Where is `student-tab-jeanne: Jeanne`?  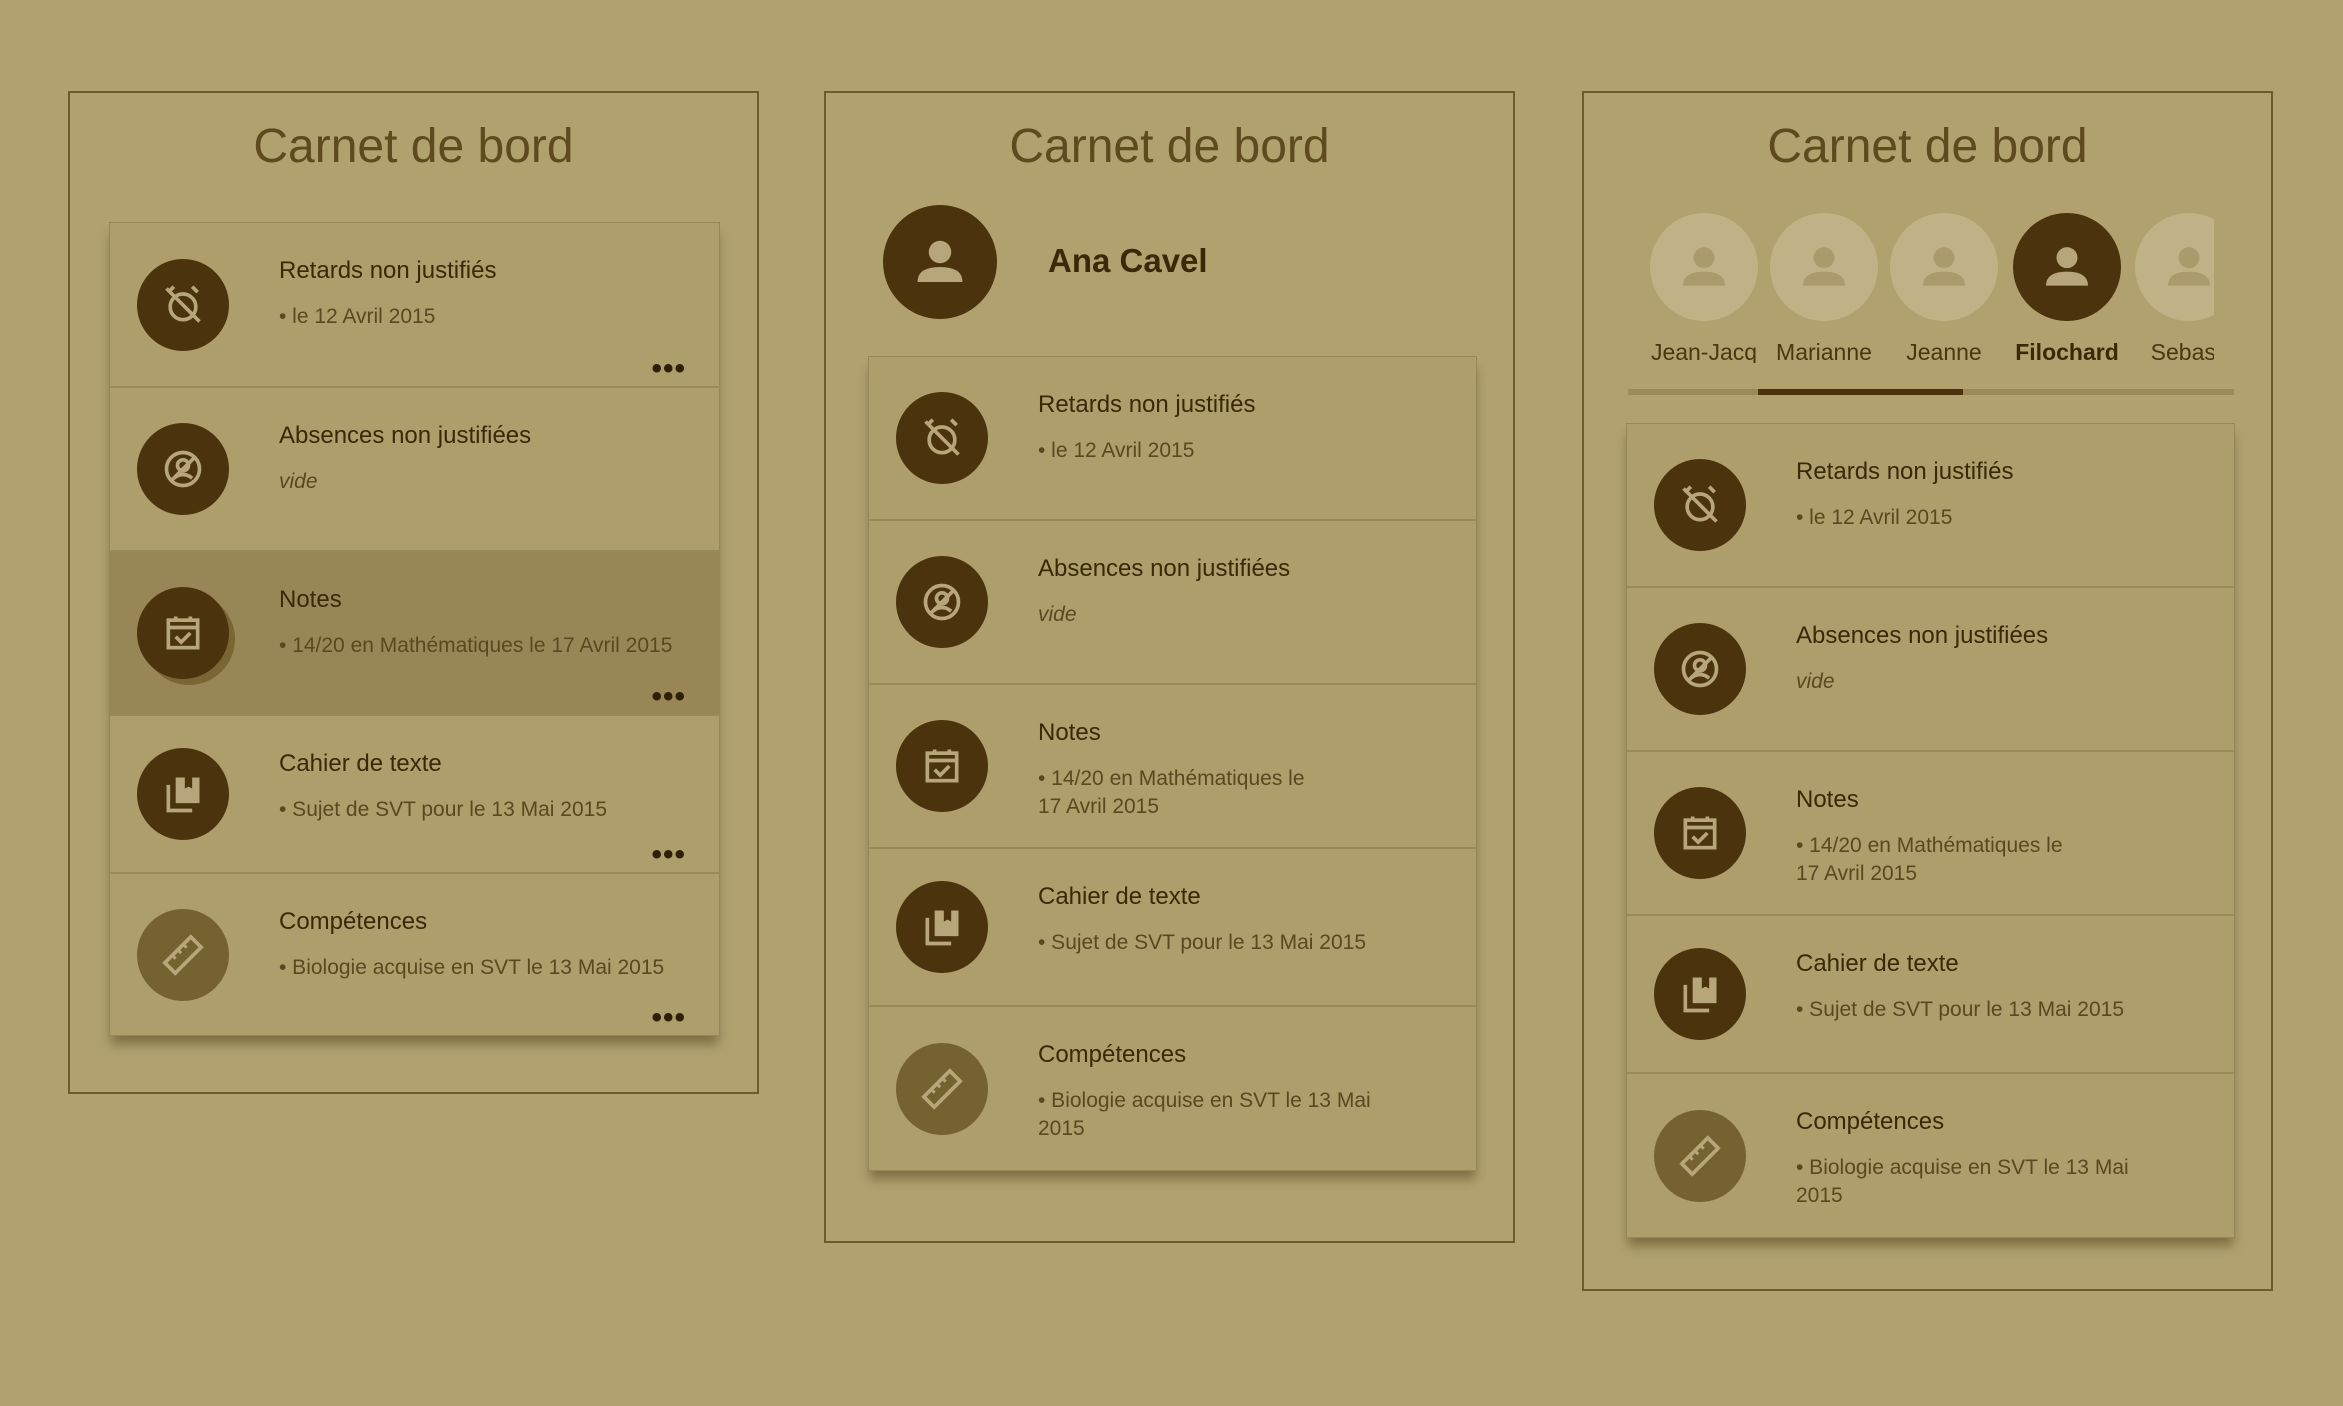 student-tab-jeanne: Jeanne is located at coordinates (1944, 288).